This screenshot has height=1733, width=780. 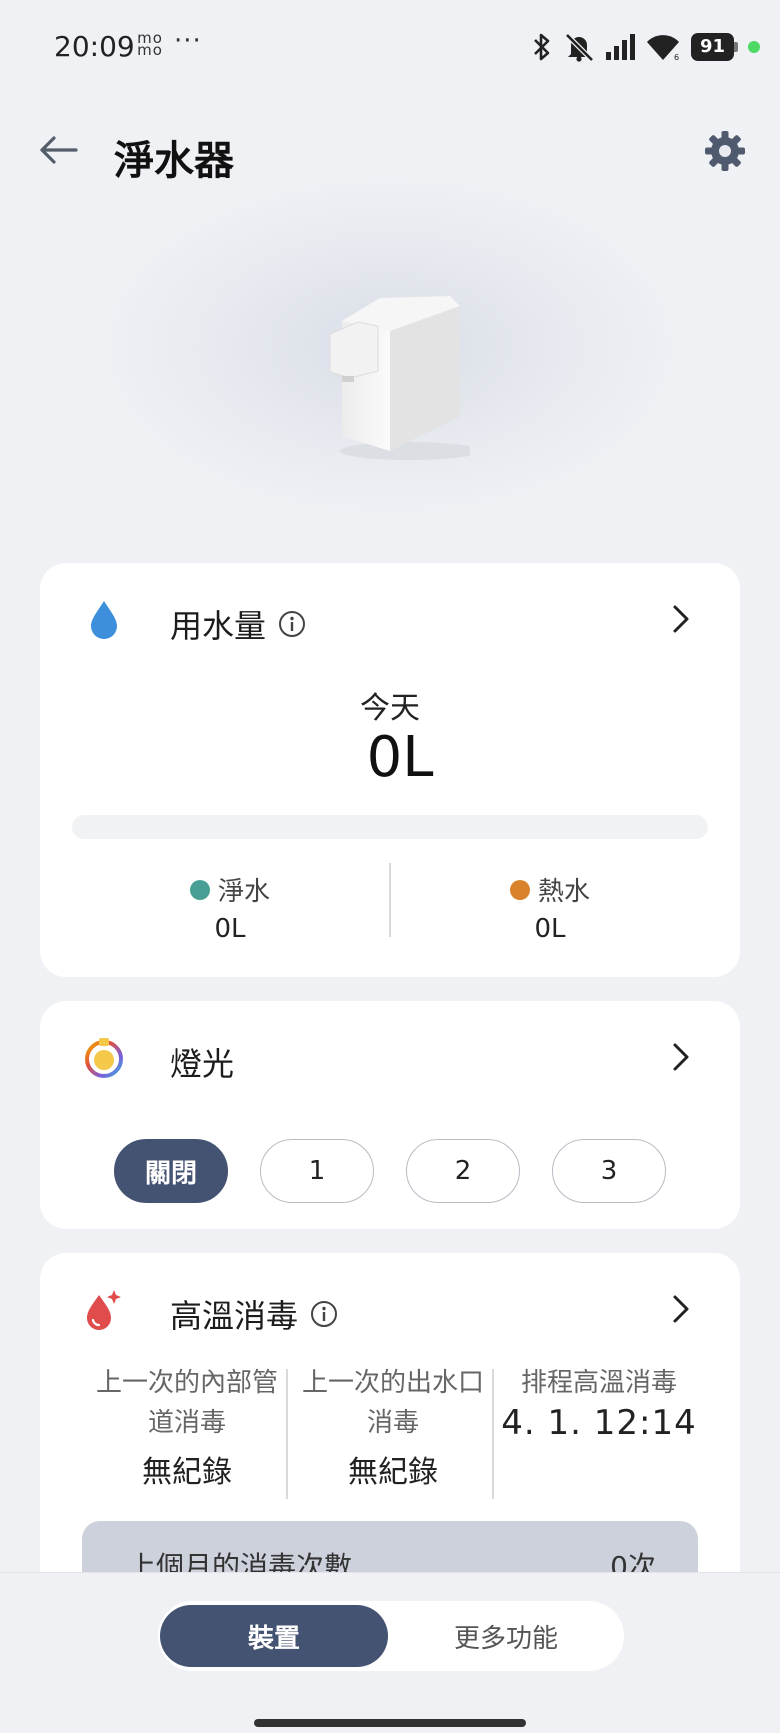 I want to click on clean-water-stat: 淨水 0L, so click(x=230, y=907).